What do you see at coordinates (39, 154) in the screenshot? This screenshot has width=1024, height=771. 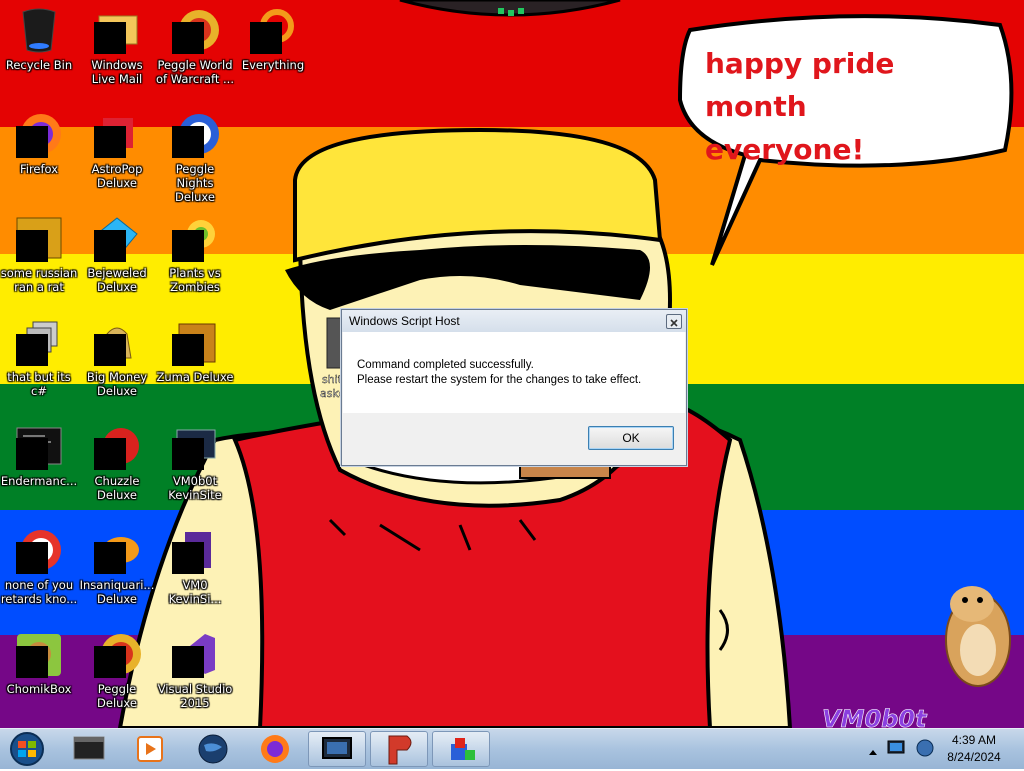 I see `desktop-icon-firefox: Firefox` at bounding box center [39, 154].